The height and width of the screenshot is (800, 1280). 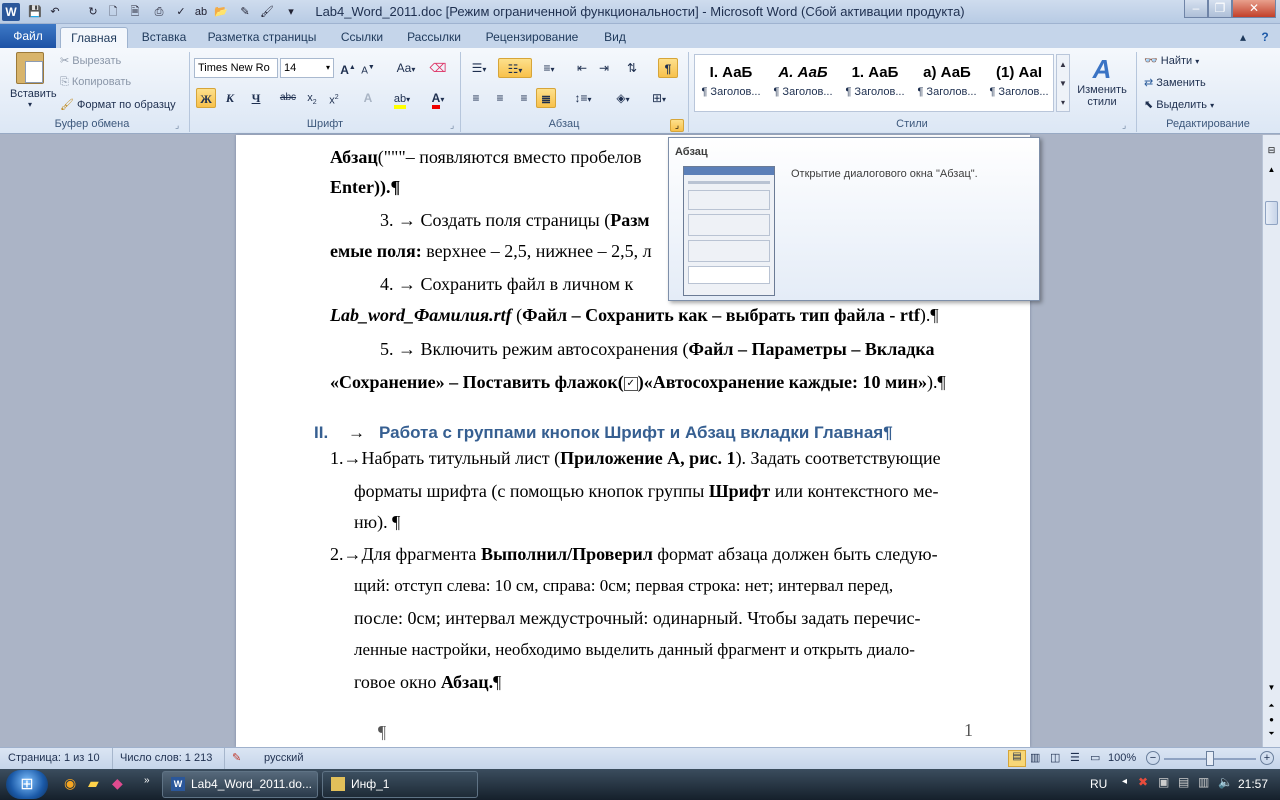 I want to click on input-language: RU, so click(x=1098, y=784).